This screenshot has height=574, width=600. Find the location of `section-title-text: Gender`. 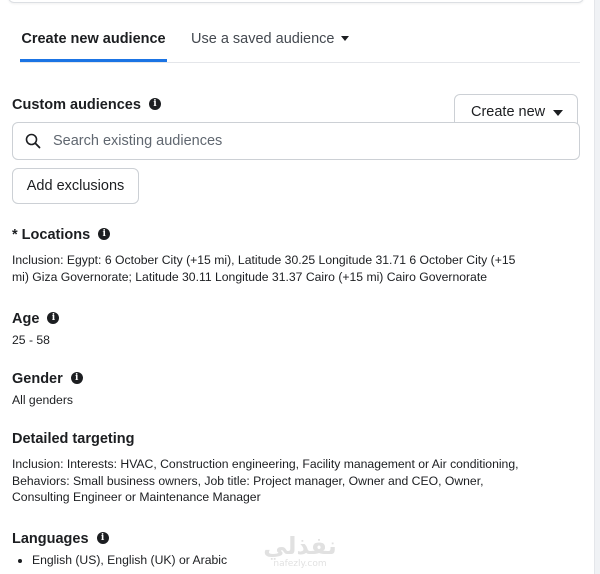

section-title-text: Gender is located at coordinates (37, 379).